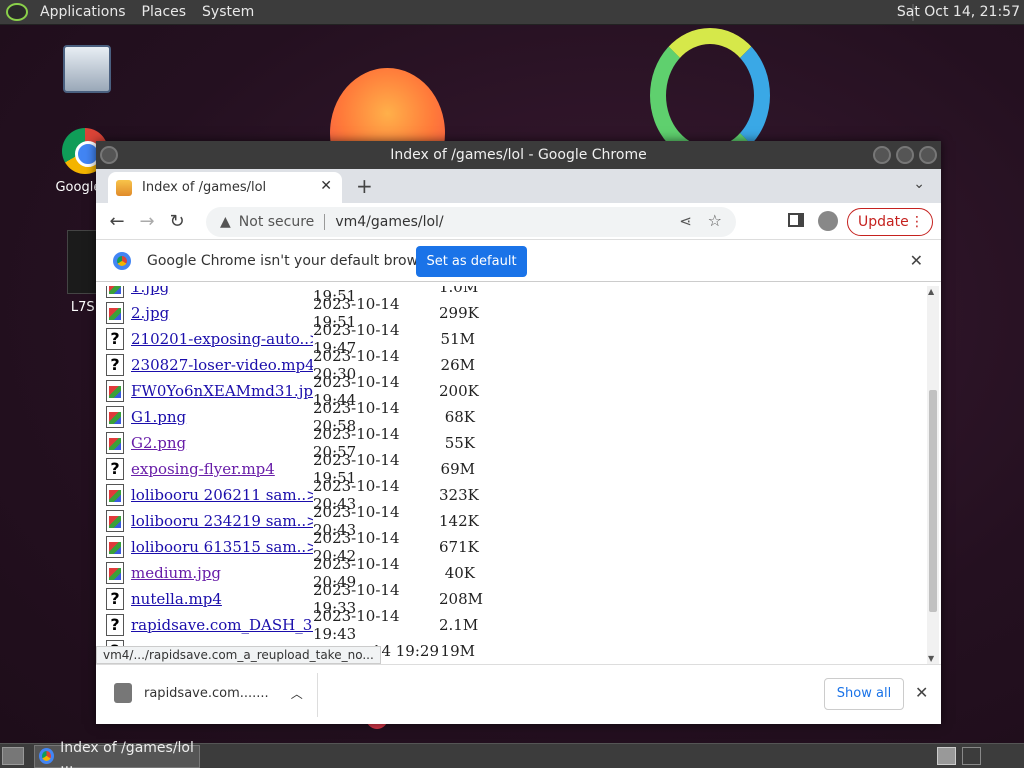  Describe the element at coordinates (471, 222) in the screenshot. I see `omnibox: ▲ Not secure vm4/games/lol/ ⋖ ☆` at that location.